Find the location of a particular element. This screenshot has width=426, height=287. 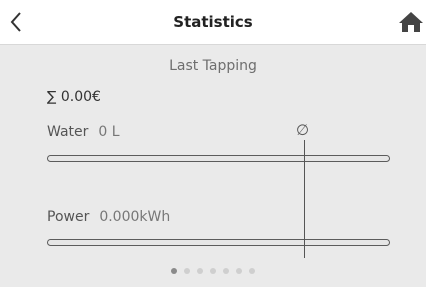

power-value: 0.000kWh is located at coordinates (135, 217).